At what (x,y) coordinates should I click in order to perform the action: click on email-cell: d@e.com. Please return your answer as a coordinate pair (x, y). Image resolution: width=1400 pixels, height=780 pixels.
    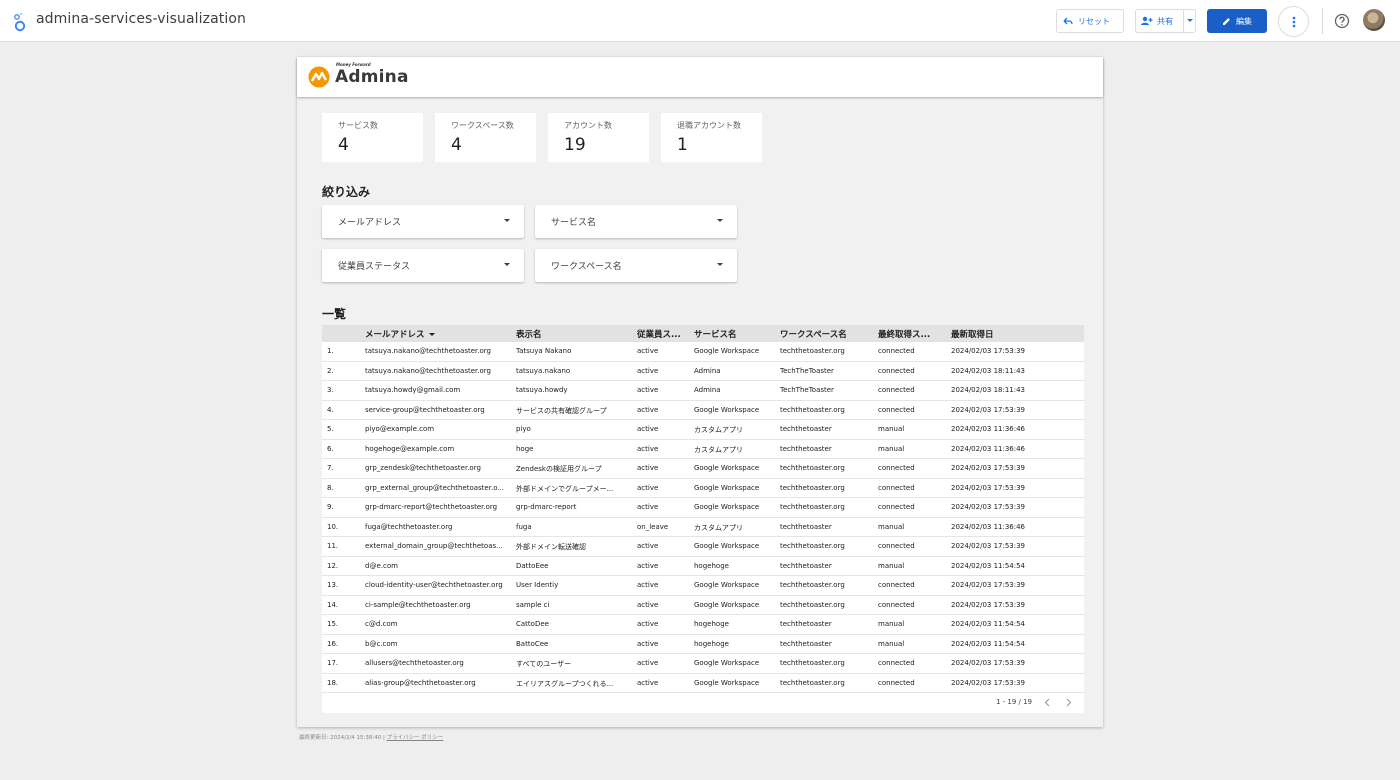
    Looking at the image, I should click on (381, 565).